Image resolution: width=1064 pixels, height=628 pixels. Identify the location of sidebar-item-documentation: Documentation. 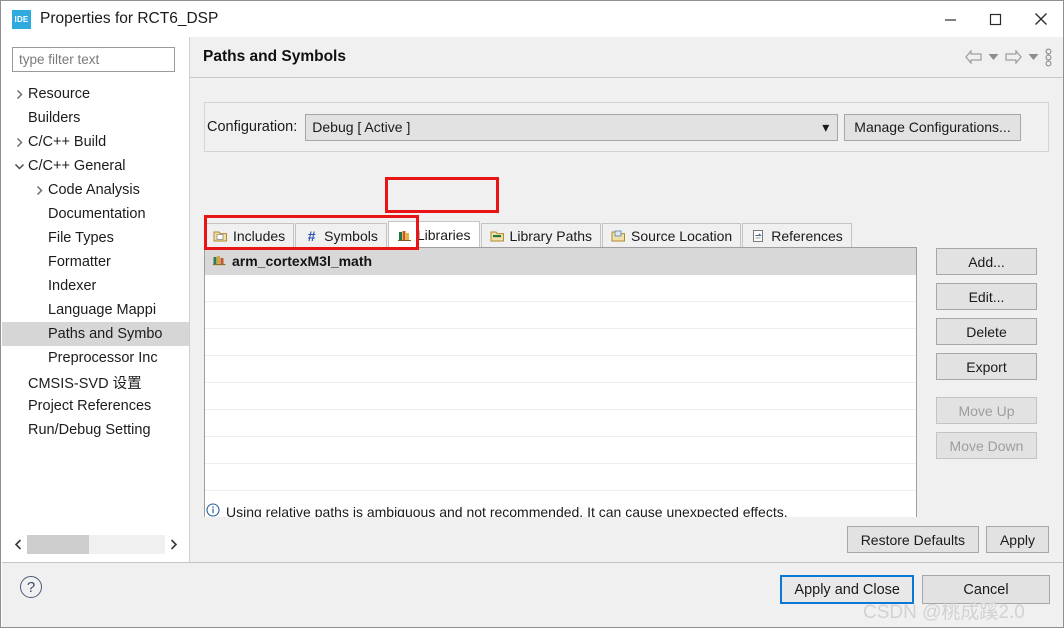
(95, 214).